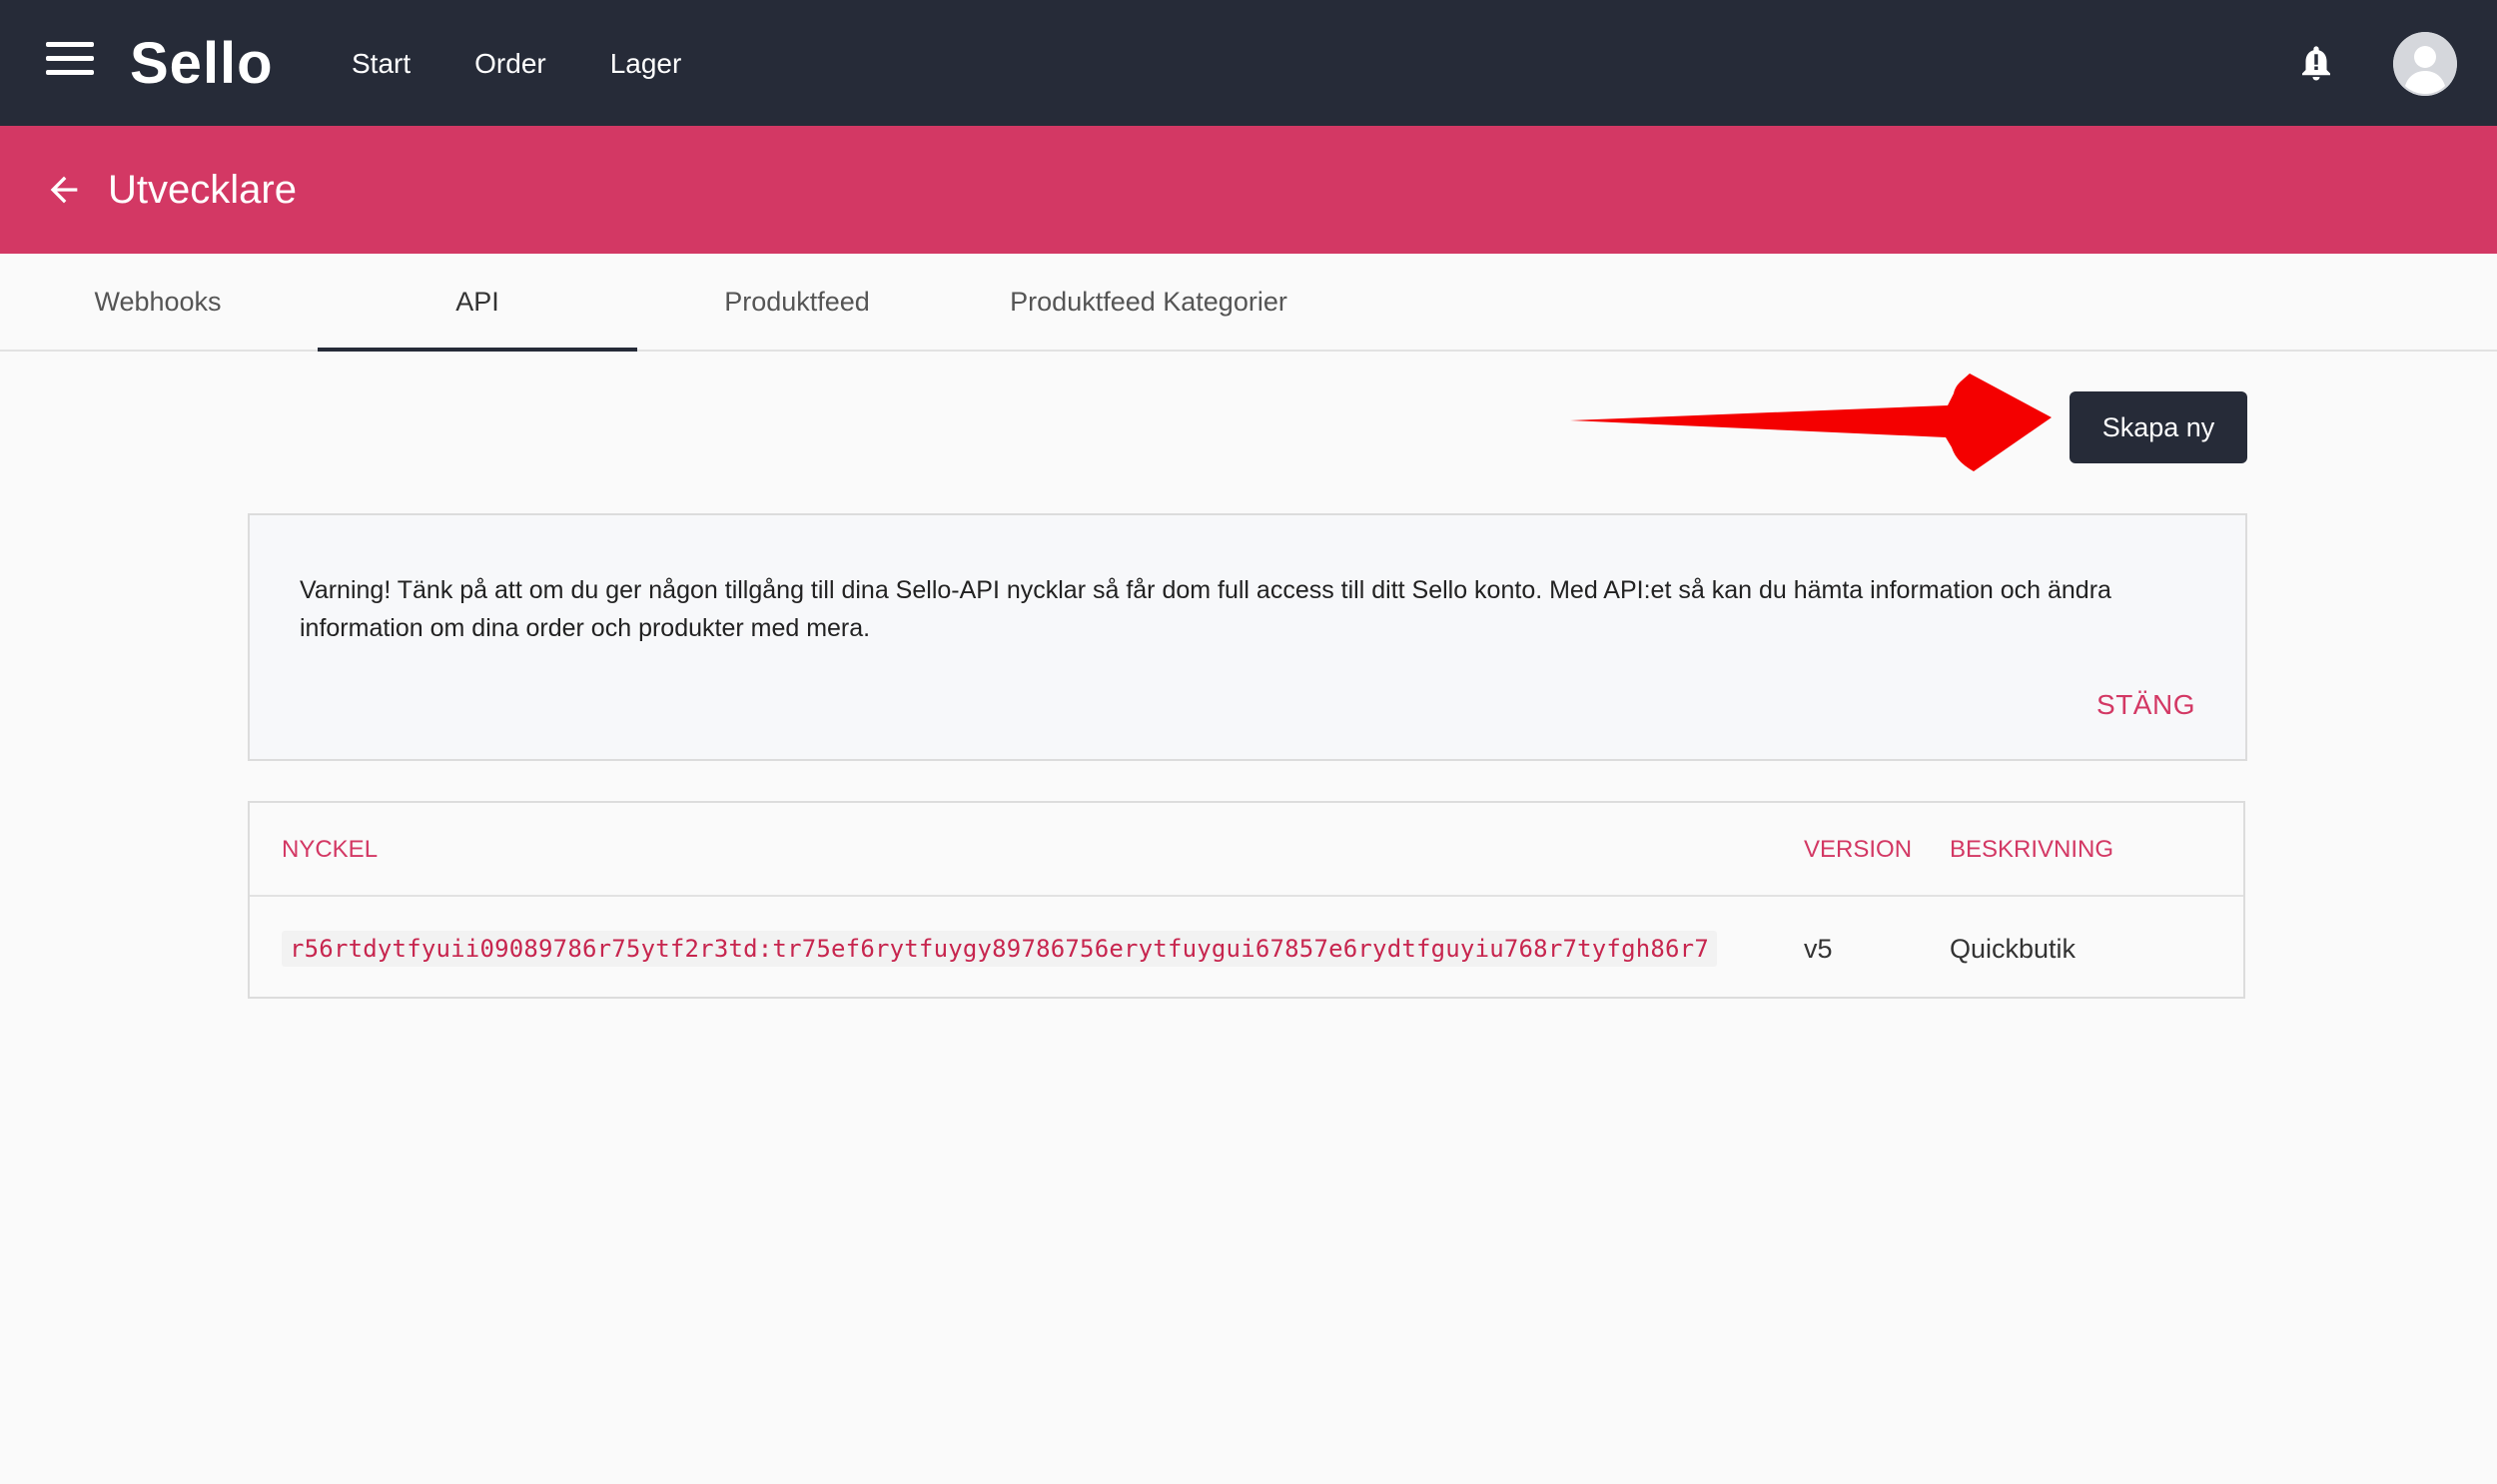 The width and height of the screenshot is (2497, 1484). What do you see at coordinates (158, 302) in the screenshot?
I see `tab-webhooks: Webhooks` at bounding box center [158, 302].